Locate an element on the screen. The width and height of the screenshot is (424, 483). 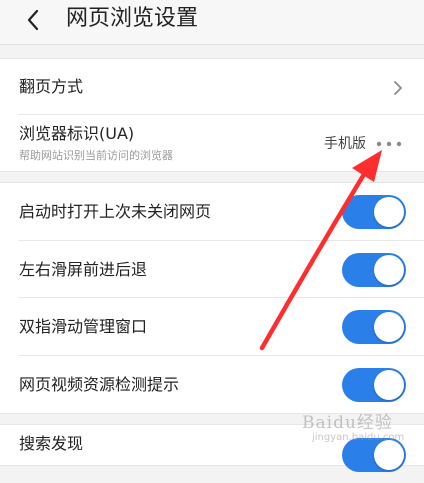
ua-value: 手机版 is located at coordinates (345, 144).